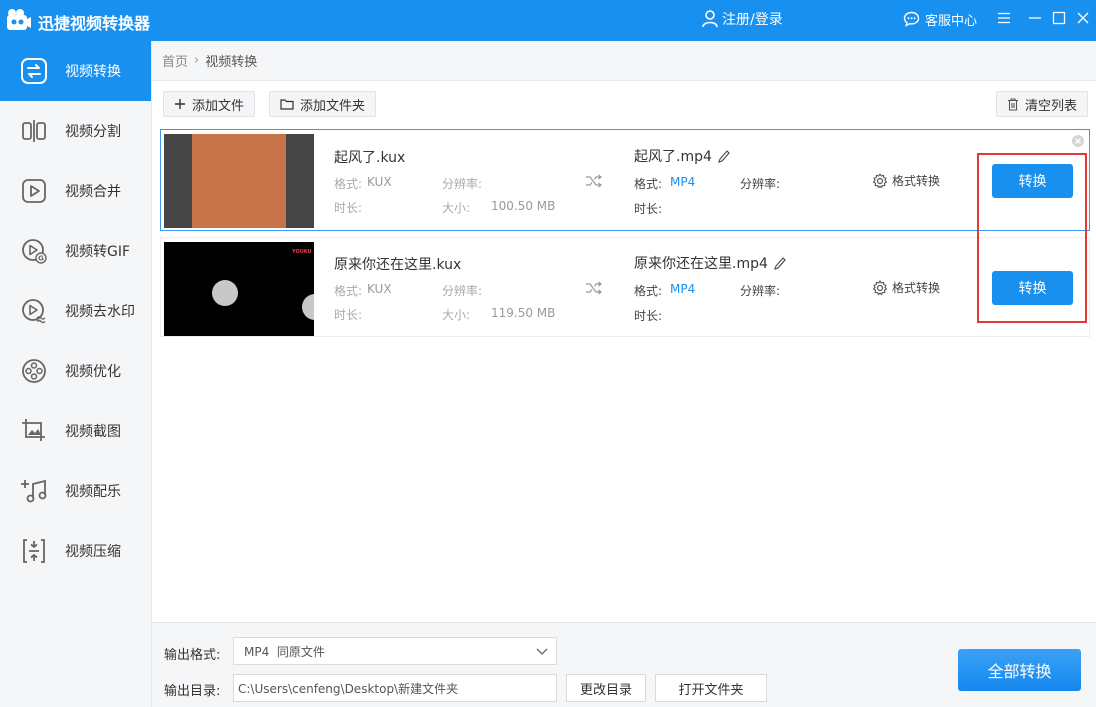  I want to click on sidebar-item-label: 视频配乐, so click(93, 492).